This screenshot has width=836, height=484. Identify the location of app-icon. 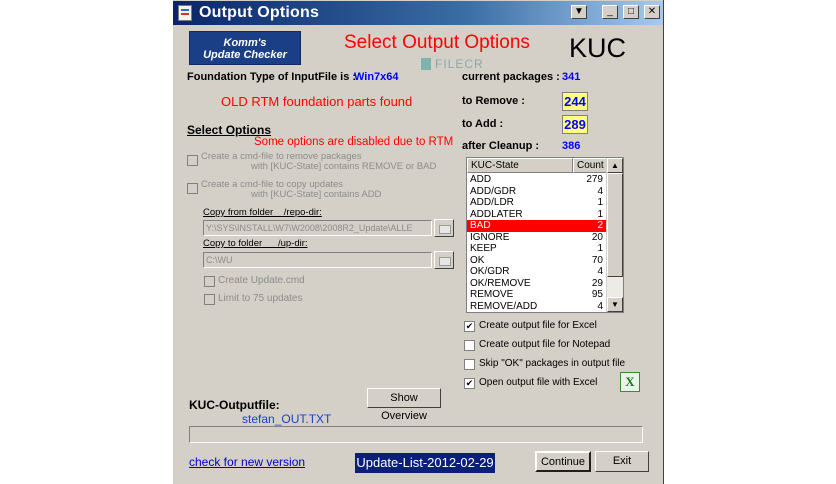
(185, 13).